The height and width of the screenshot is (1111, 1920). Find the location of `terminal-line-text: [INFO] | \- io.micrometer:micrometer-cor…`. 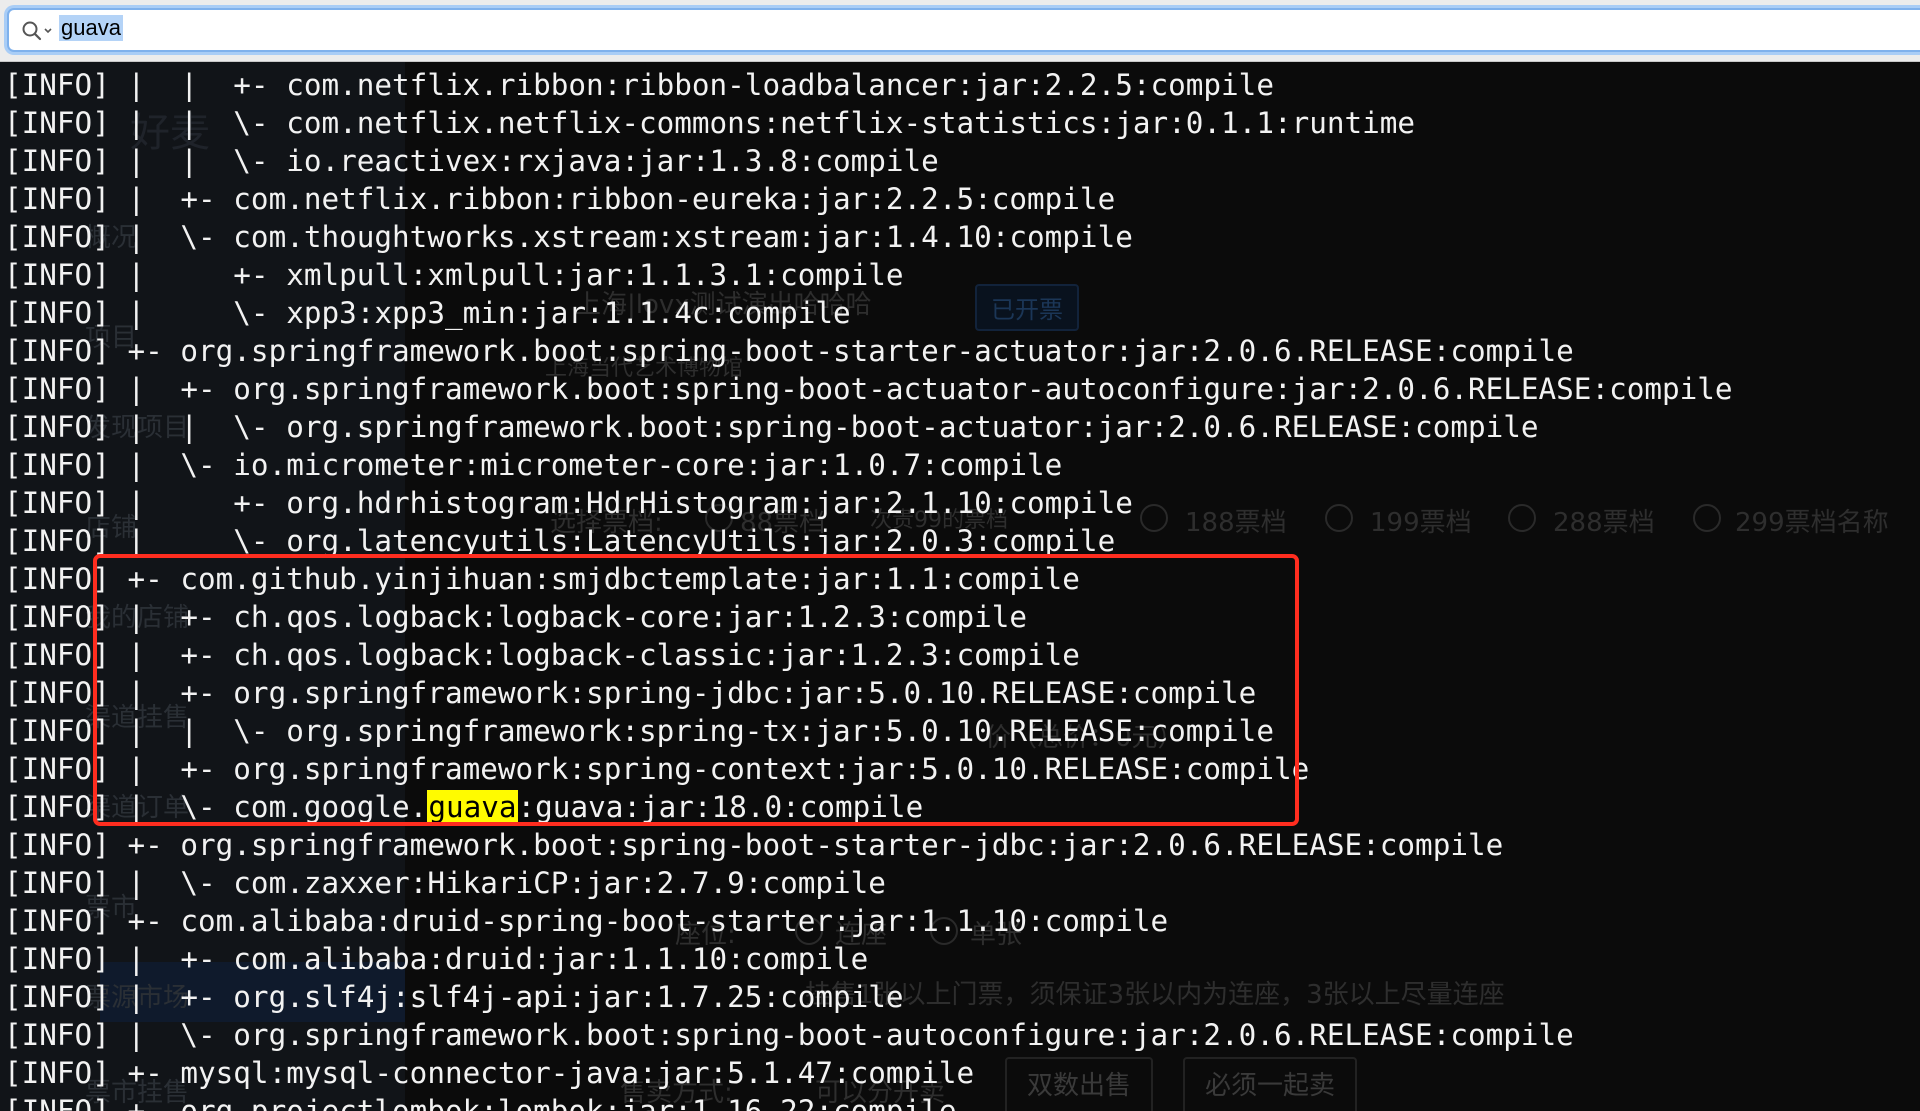

terminal-line-text: [INFO] | \- io.micrometer:micrometer-cor… is located at coordinates (533, 465).